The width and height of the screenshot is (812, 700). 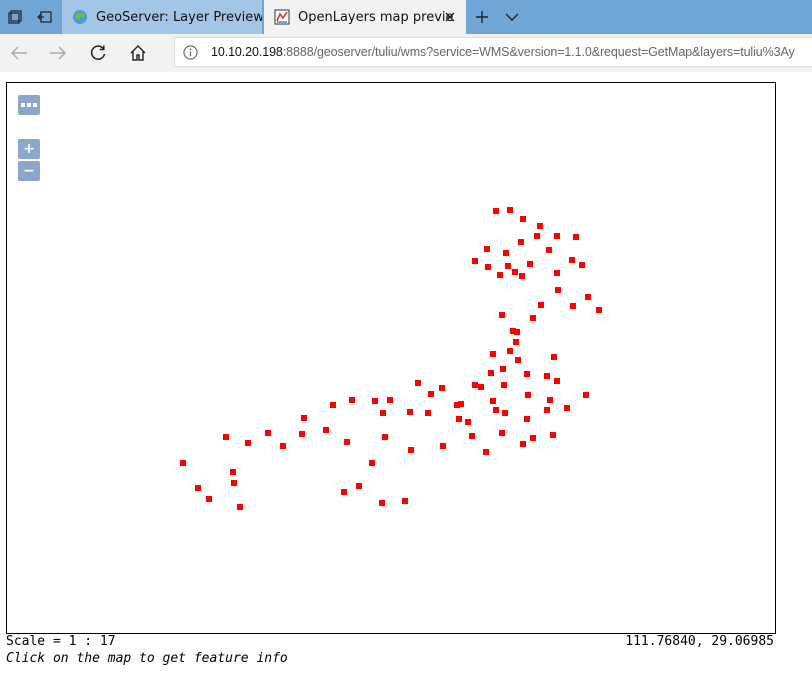 What do you see at coordinates (19, 53) in the screenshot?
I see `back-button` at bounding box center [19, 53].